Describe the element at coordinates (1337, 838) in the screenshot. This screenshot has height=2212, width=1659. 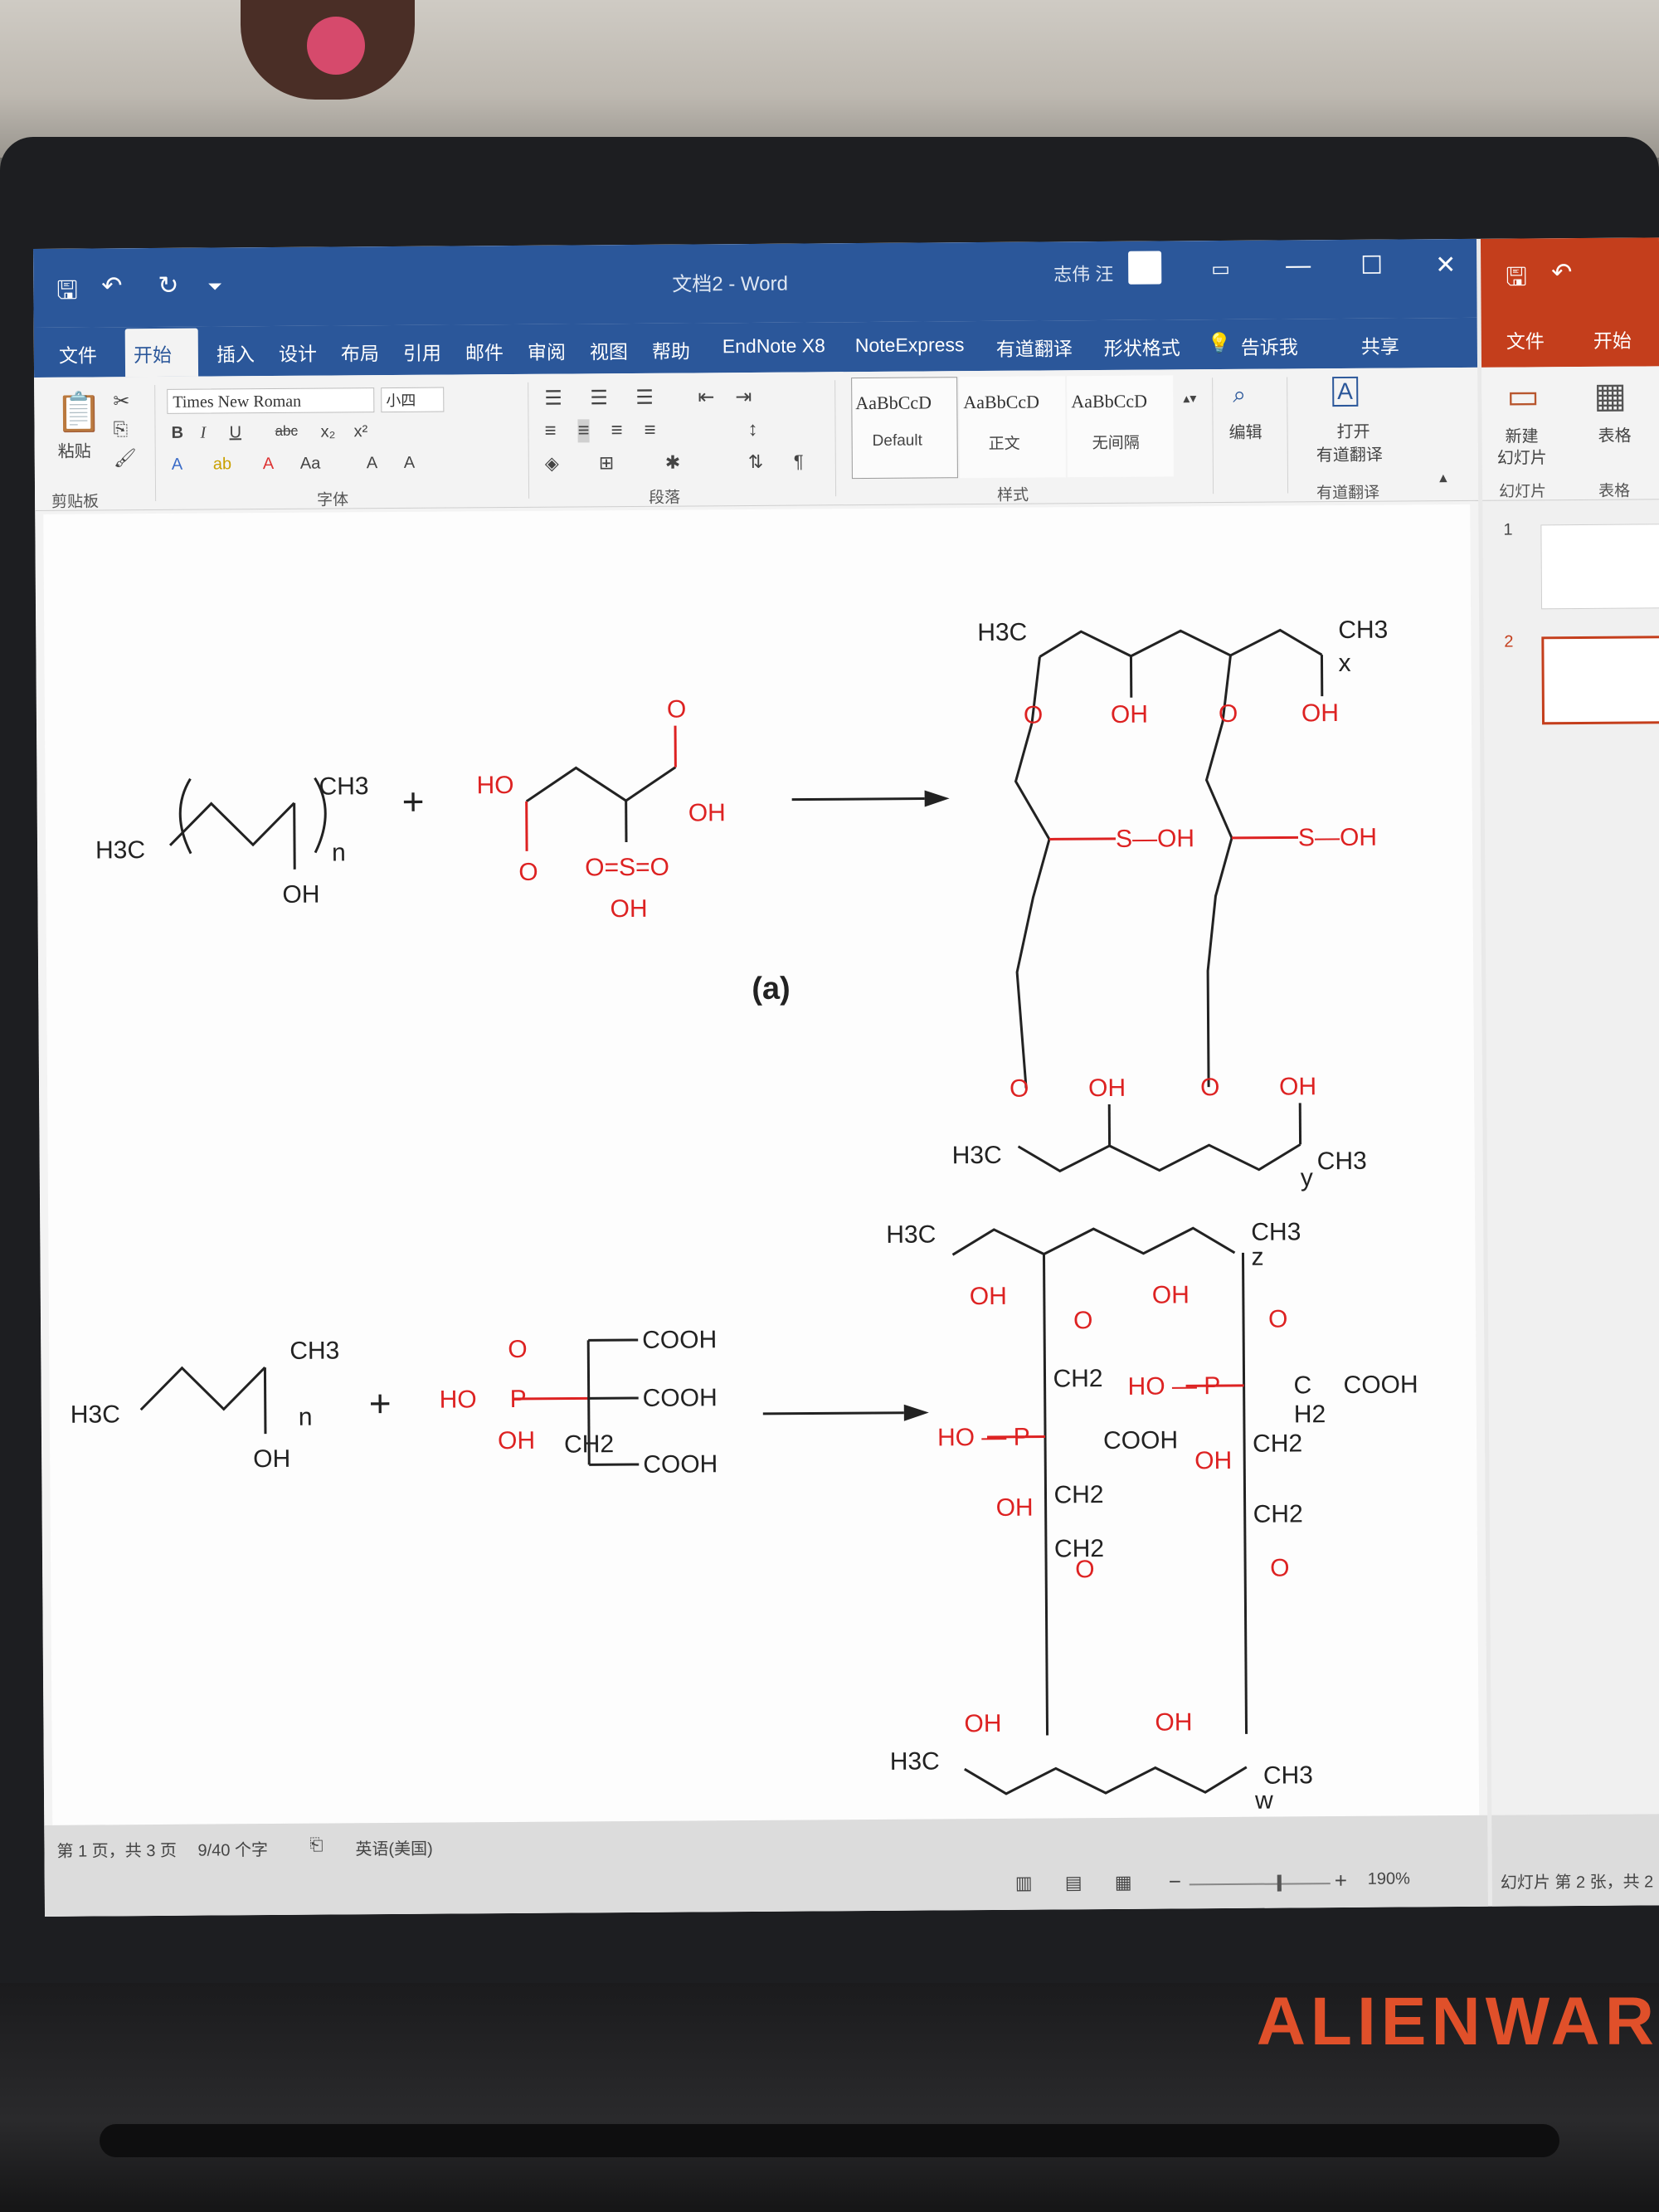
I see `label-s-oh: S—OH` at that location.